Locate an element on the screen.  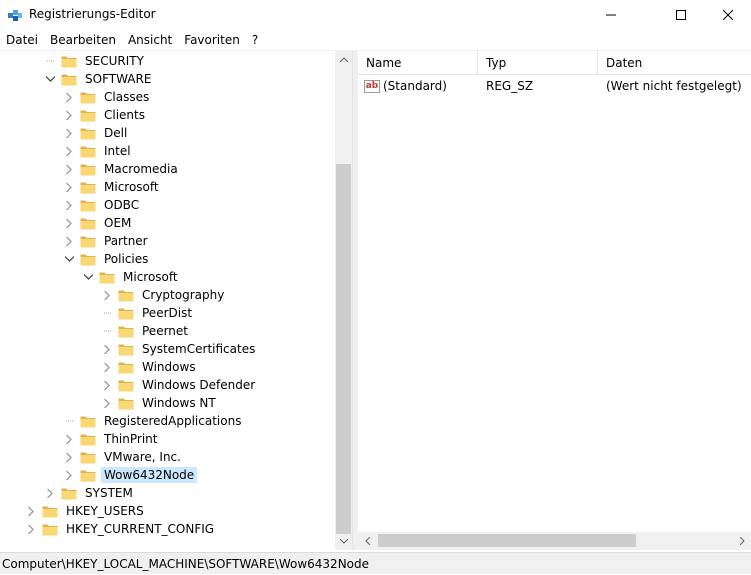
value-name-cell: ab (Standard) is located at coordinates (418, 86).